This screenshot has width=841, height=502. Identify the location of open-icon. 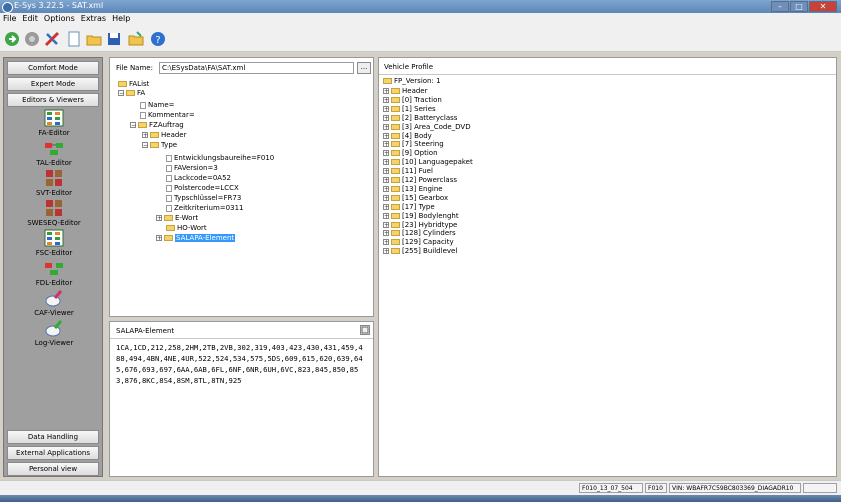
(94, 39).